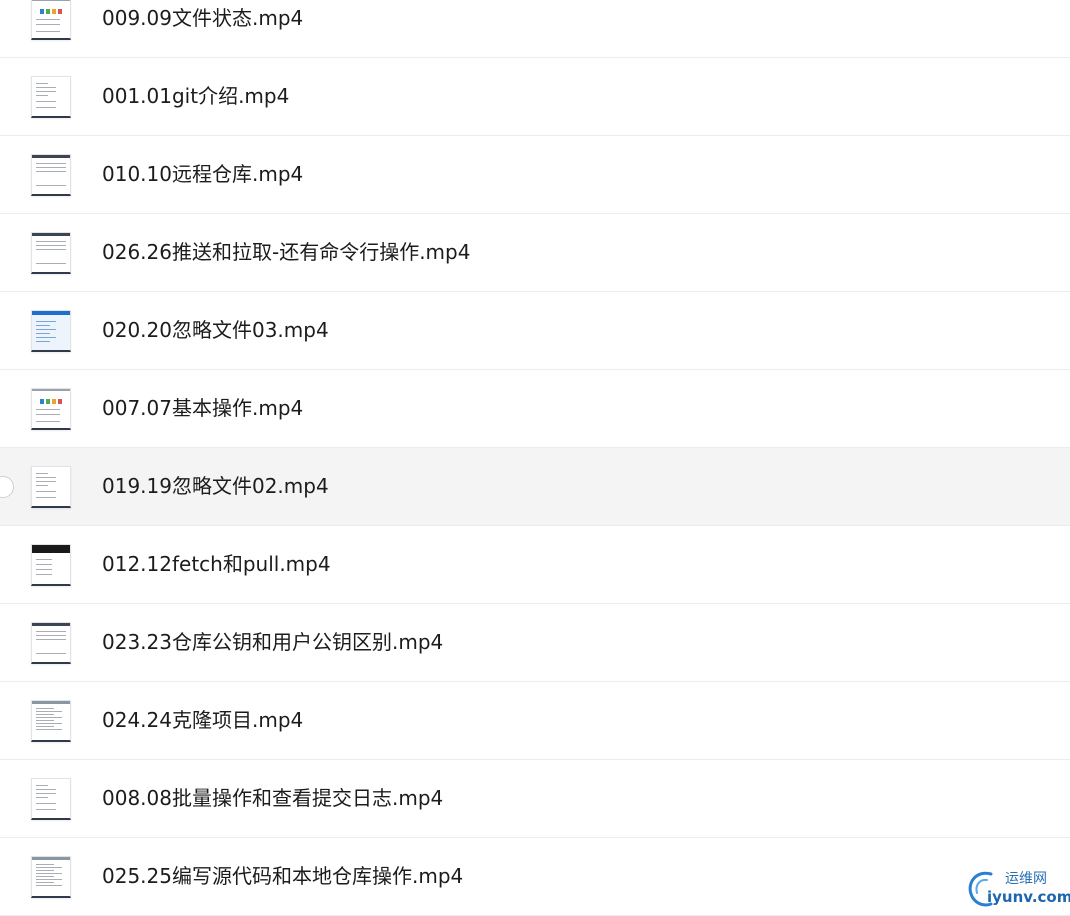 This screenshot has height=916, width=1070. I want to click on file-row: 026.26推送和拉取-还有命令行操作.mp4, so click(535, 253).